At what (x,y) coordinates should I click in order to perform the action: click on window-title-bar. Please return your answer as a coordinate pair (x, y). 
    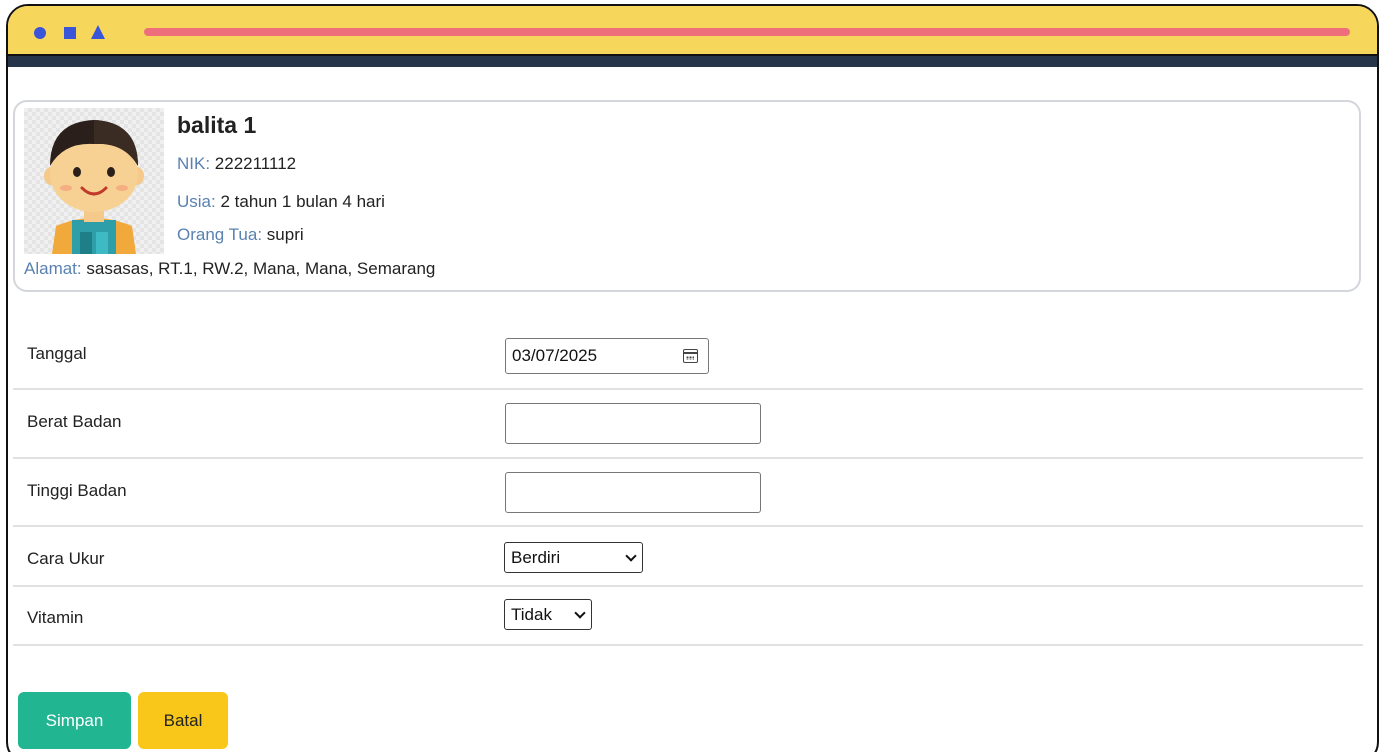
    Looking at the image, I should click on (692, 31).